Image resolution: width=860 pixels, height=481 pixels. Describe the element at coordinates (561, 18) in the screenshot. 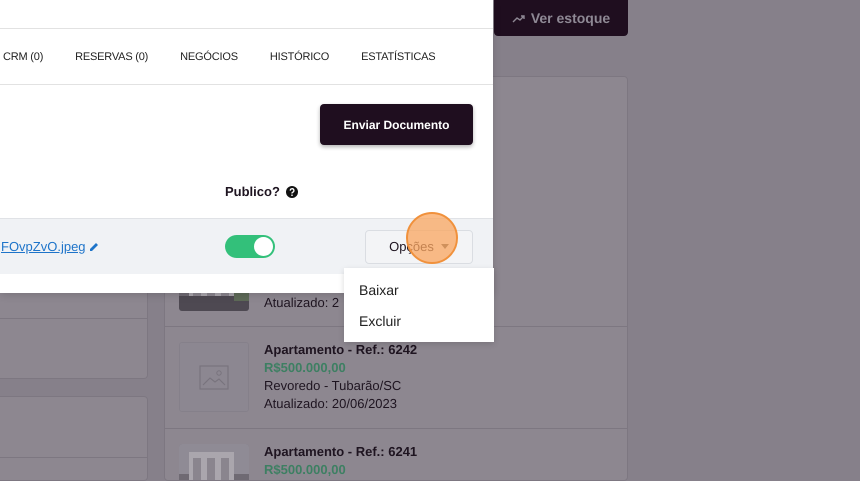

I see `stock-button: Ver estoque` at that location.